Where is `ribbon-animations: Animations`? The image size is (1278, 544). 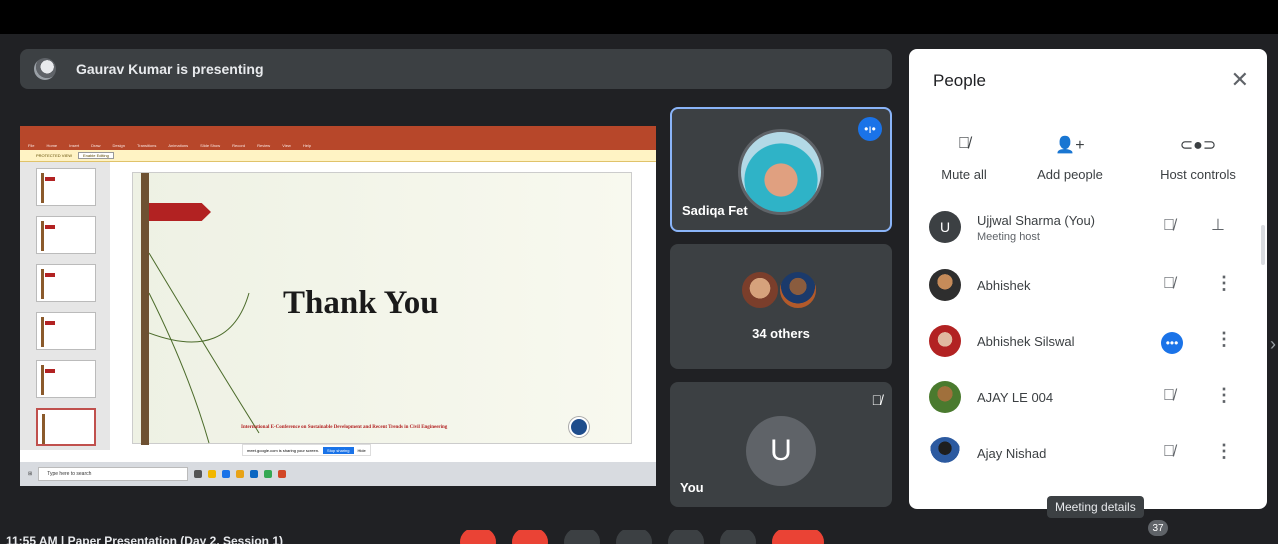 ribbon-animations: Animations is located at coordinates (178, 145).